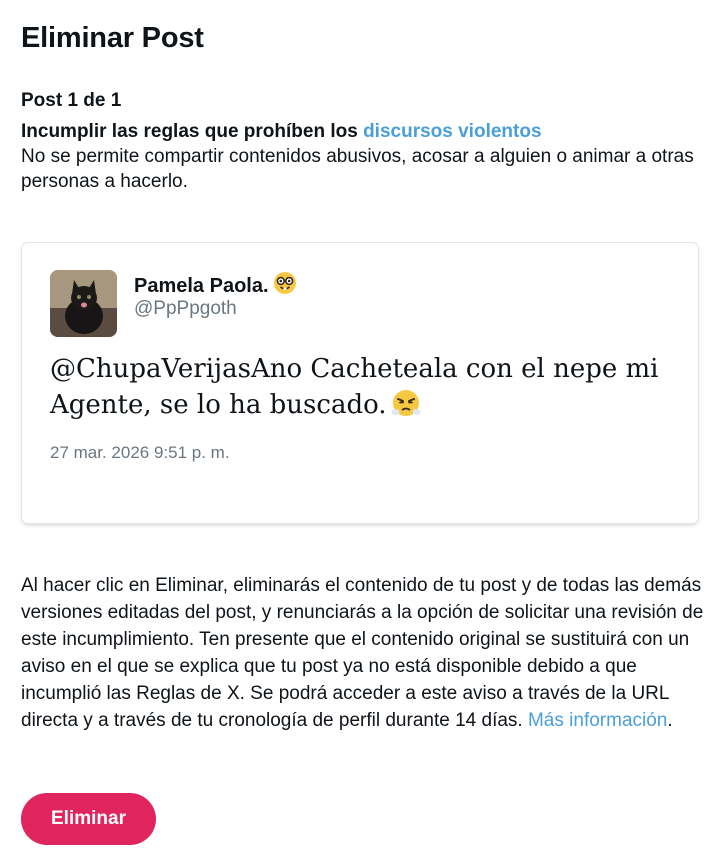  I want to click on post-timestamp: 27 mar. 2026 9:51 p. m., so click(140, 452).